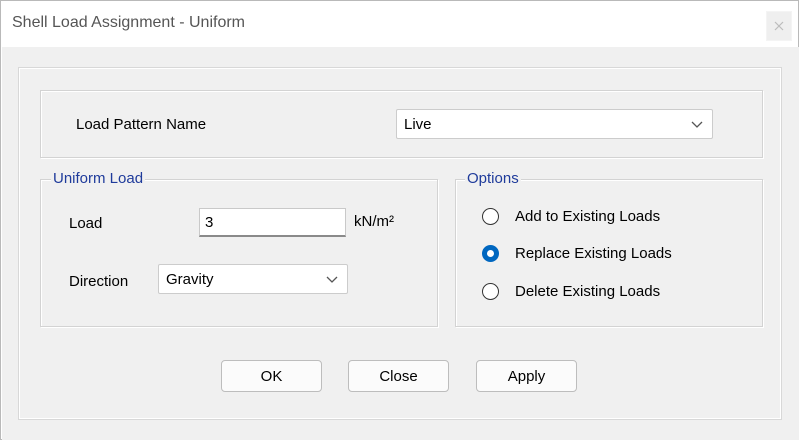 The width and height of the screenshot is (799, 440). What do you see at coordinates (86, 223) in the screenshot?
I see `load-label: Load` at bounding box center [86, 223].